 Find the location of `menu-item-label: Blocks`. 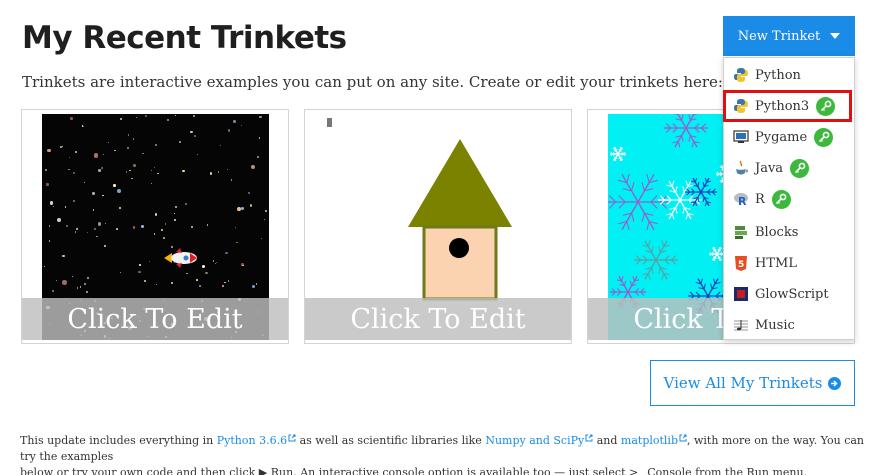

menu-item-label: Blocks is located at coordinates (777, 232).